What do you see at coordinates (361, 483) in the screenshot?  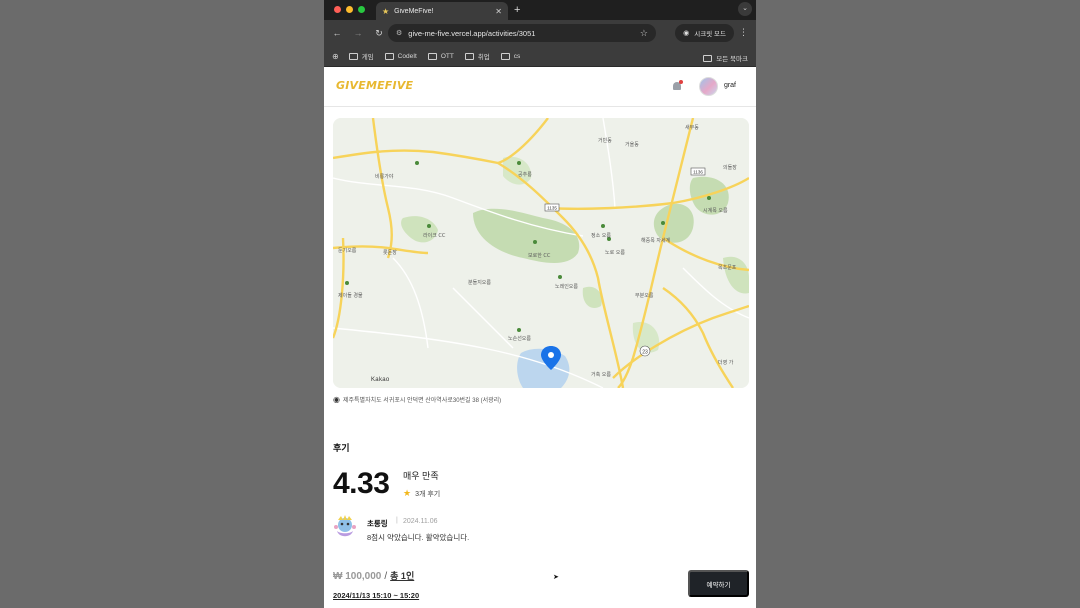 I see `average-rating: 4.33` at bounding box center [361, 483].